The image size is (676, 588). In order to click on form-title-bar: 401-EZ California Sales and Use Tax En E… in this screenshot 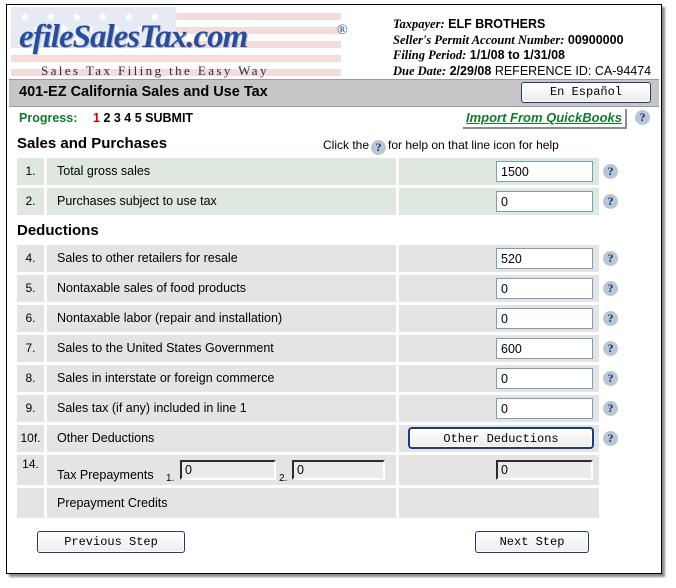, I will do `click(334, 93)`.